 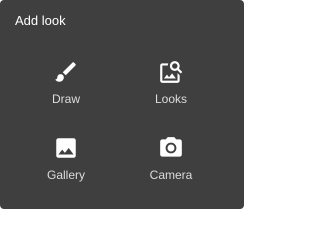 I want to click on looks-option: Looks, so click(x=171, y=90).